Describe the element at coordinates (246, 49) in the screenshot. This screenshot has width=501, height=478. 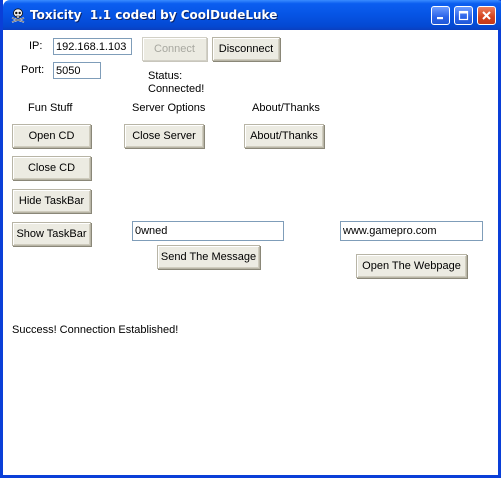
I see `disconnect-button: Disconnect` at that location.